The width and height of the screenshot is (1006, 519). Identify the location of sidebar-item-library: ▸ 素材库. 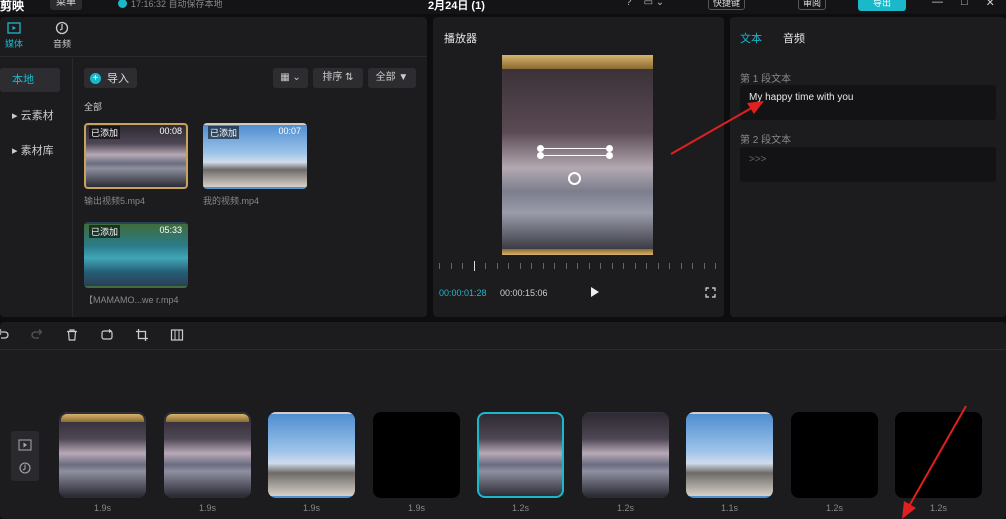
(30, 151).